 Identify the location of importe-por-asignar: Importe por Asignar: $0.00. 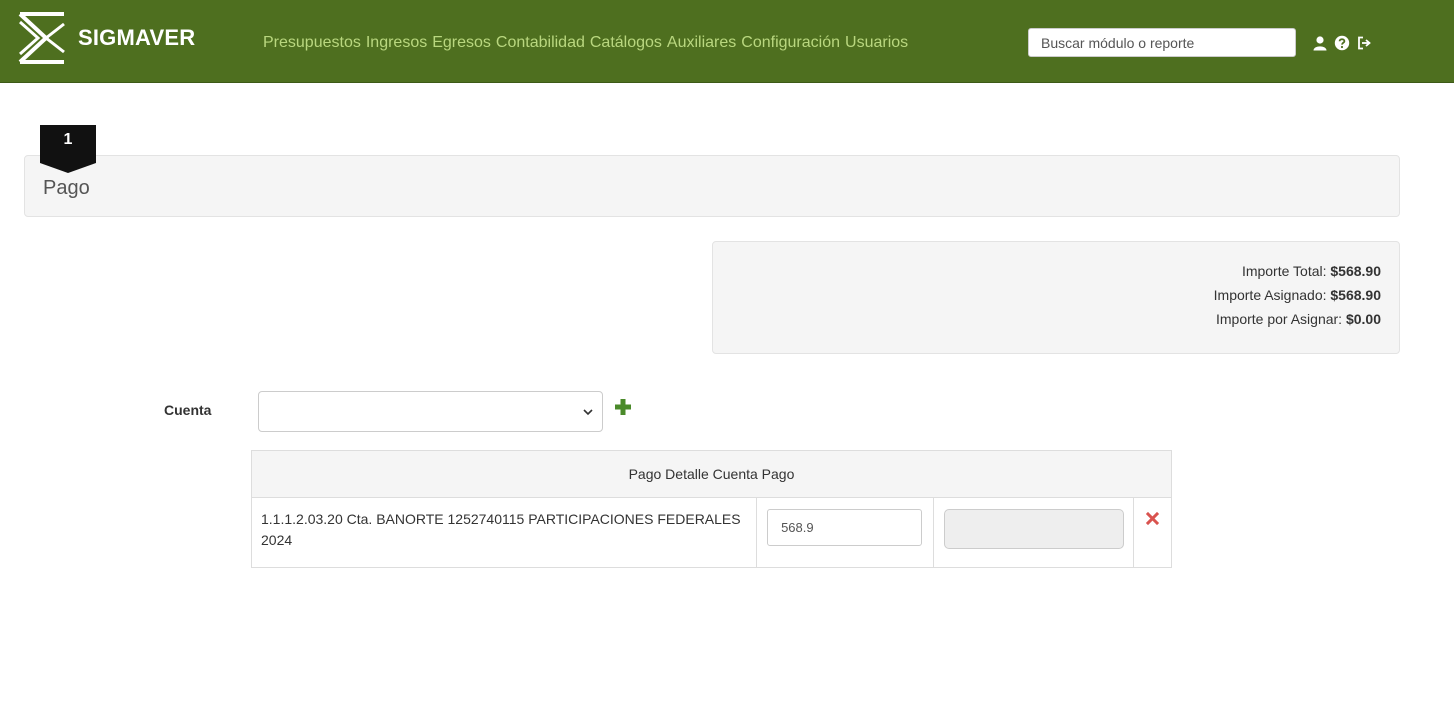
(1298, 319).